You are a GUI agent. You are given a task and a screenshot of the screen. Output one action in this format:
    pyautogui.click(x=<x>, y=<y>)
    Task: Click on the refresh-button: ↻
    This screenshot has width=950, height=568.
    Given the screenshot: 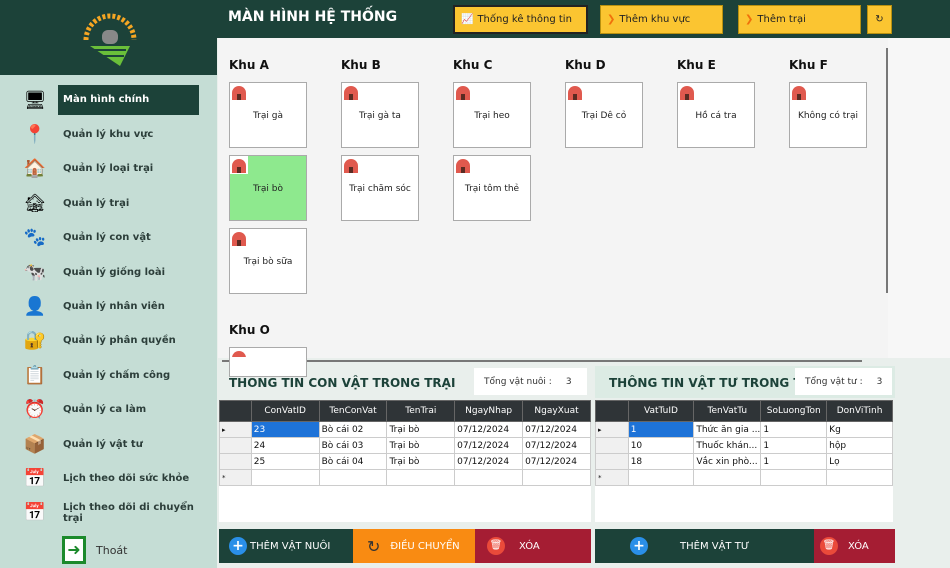 What is the action you would take?
    pyautogui.click(x=879, y=19)
    